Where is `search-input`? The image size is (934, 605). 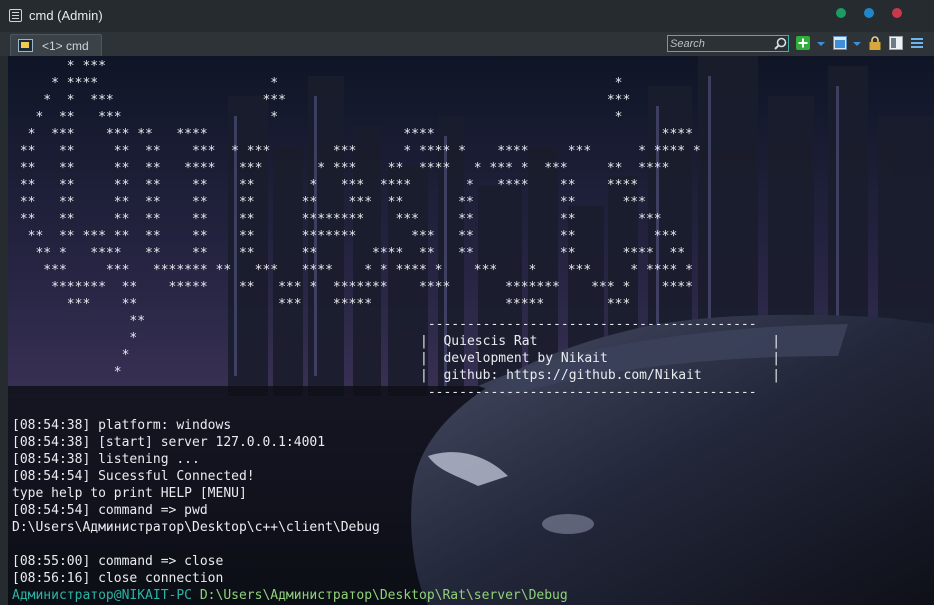 search-input is located at coordinates (720, 43).